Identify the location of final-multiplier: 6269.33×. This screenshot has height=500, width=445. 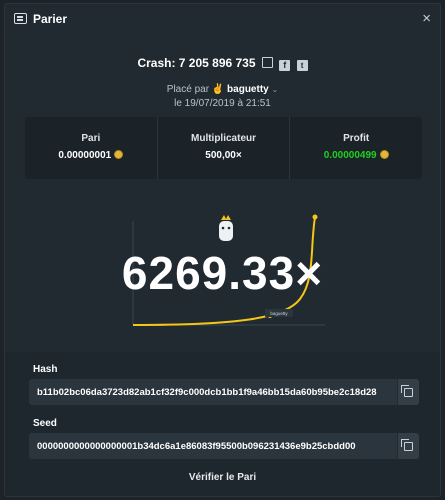
(222, 273).